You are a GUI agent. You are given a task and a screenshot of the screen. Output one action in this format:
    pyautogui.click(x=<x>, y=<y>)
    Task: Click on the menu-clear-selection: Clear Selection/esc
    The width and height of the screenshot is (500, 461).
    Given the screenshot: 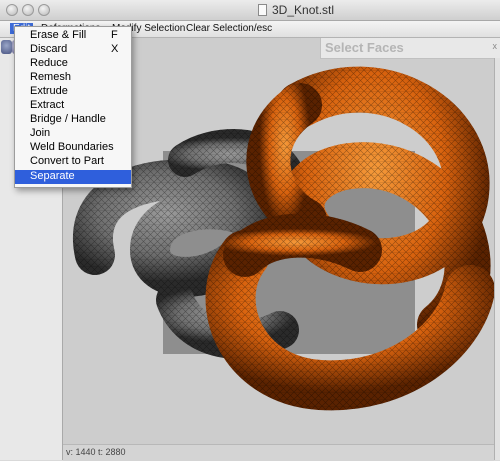 What is the action you would take?
    pyautogui.click(x=229, y=28)
    